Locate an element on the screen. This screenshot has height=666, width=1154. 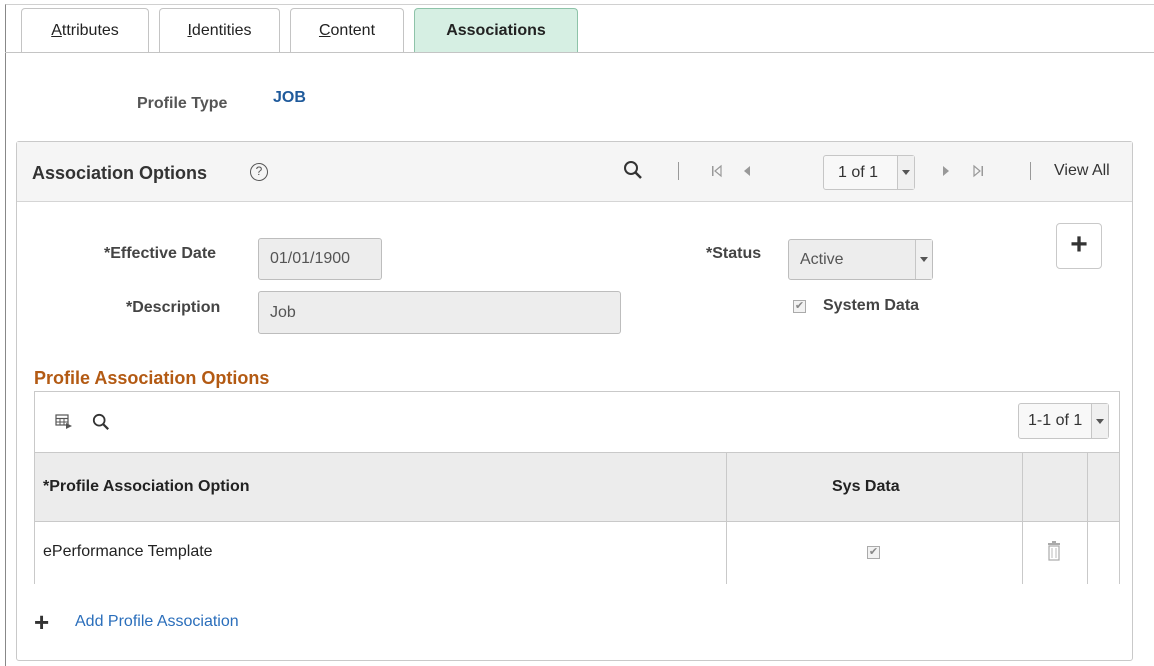
sys-data-checkbox: ✔ is located at coordinates (873, 552).